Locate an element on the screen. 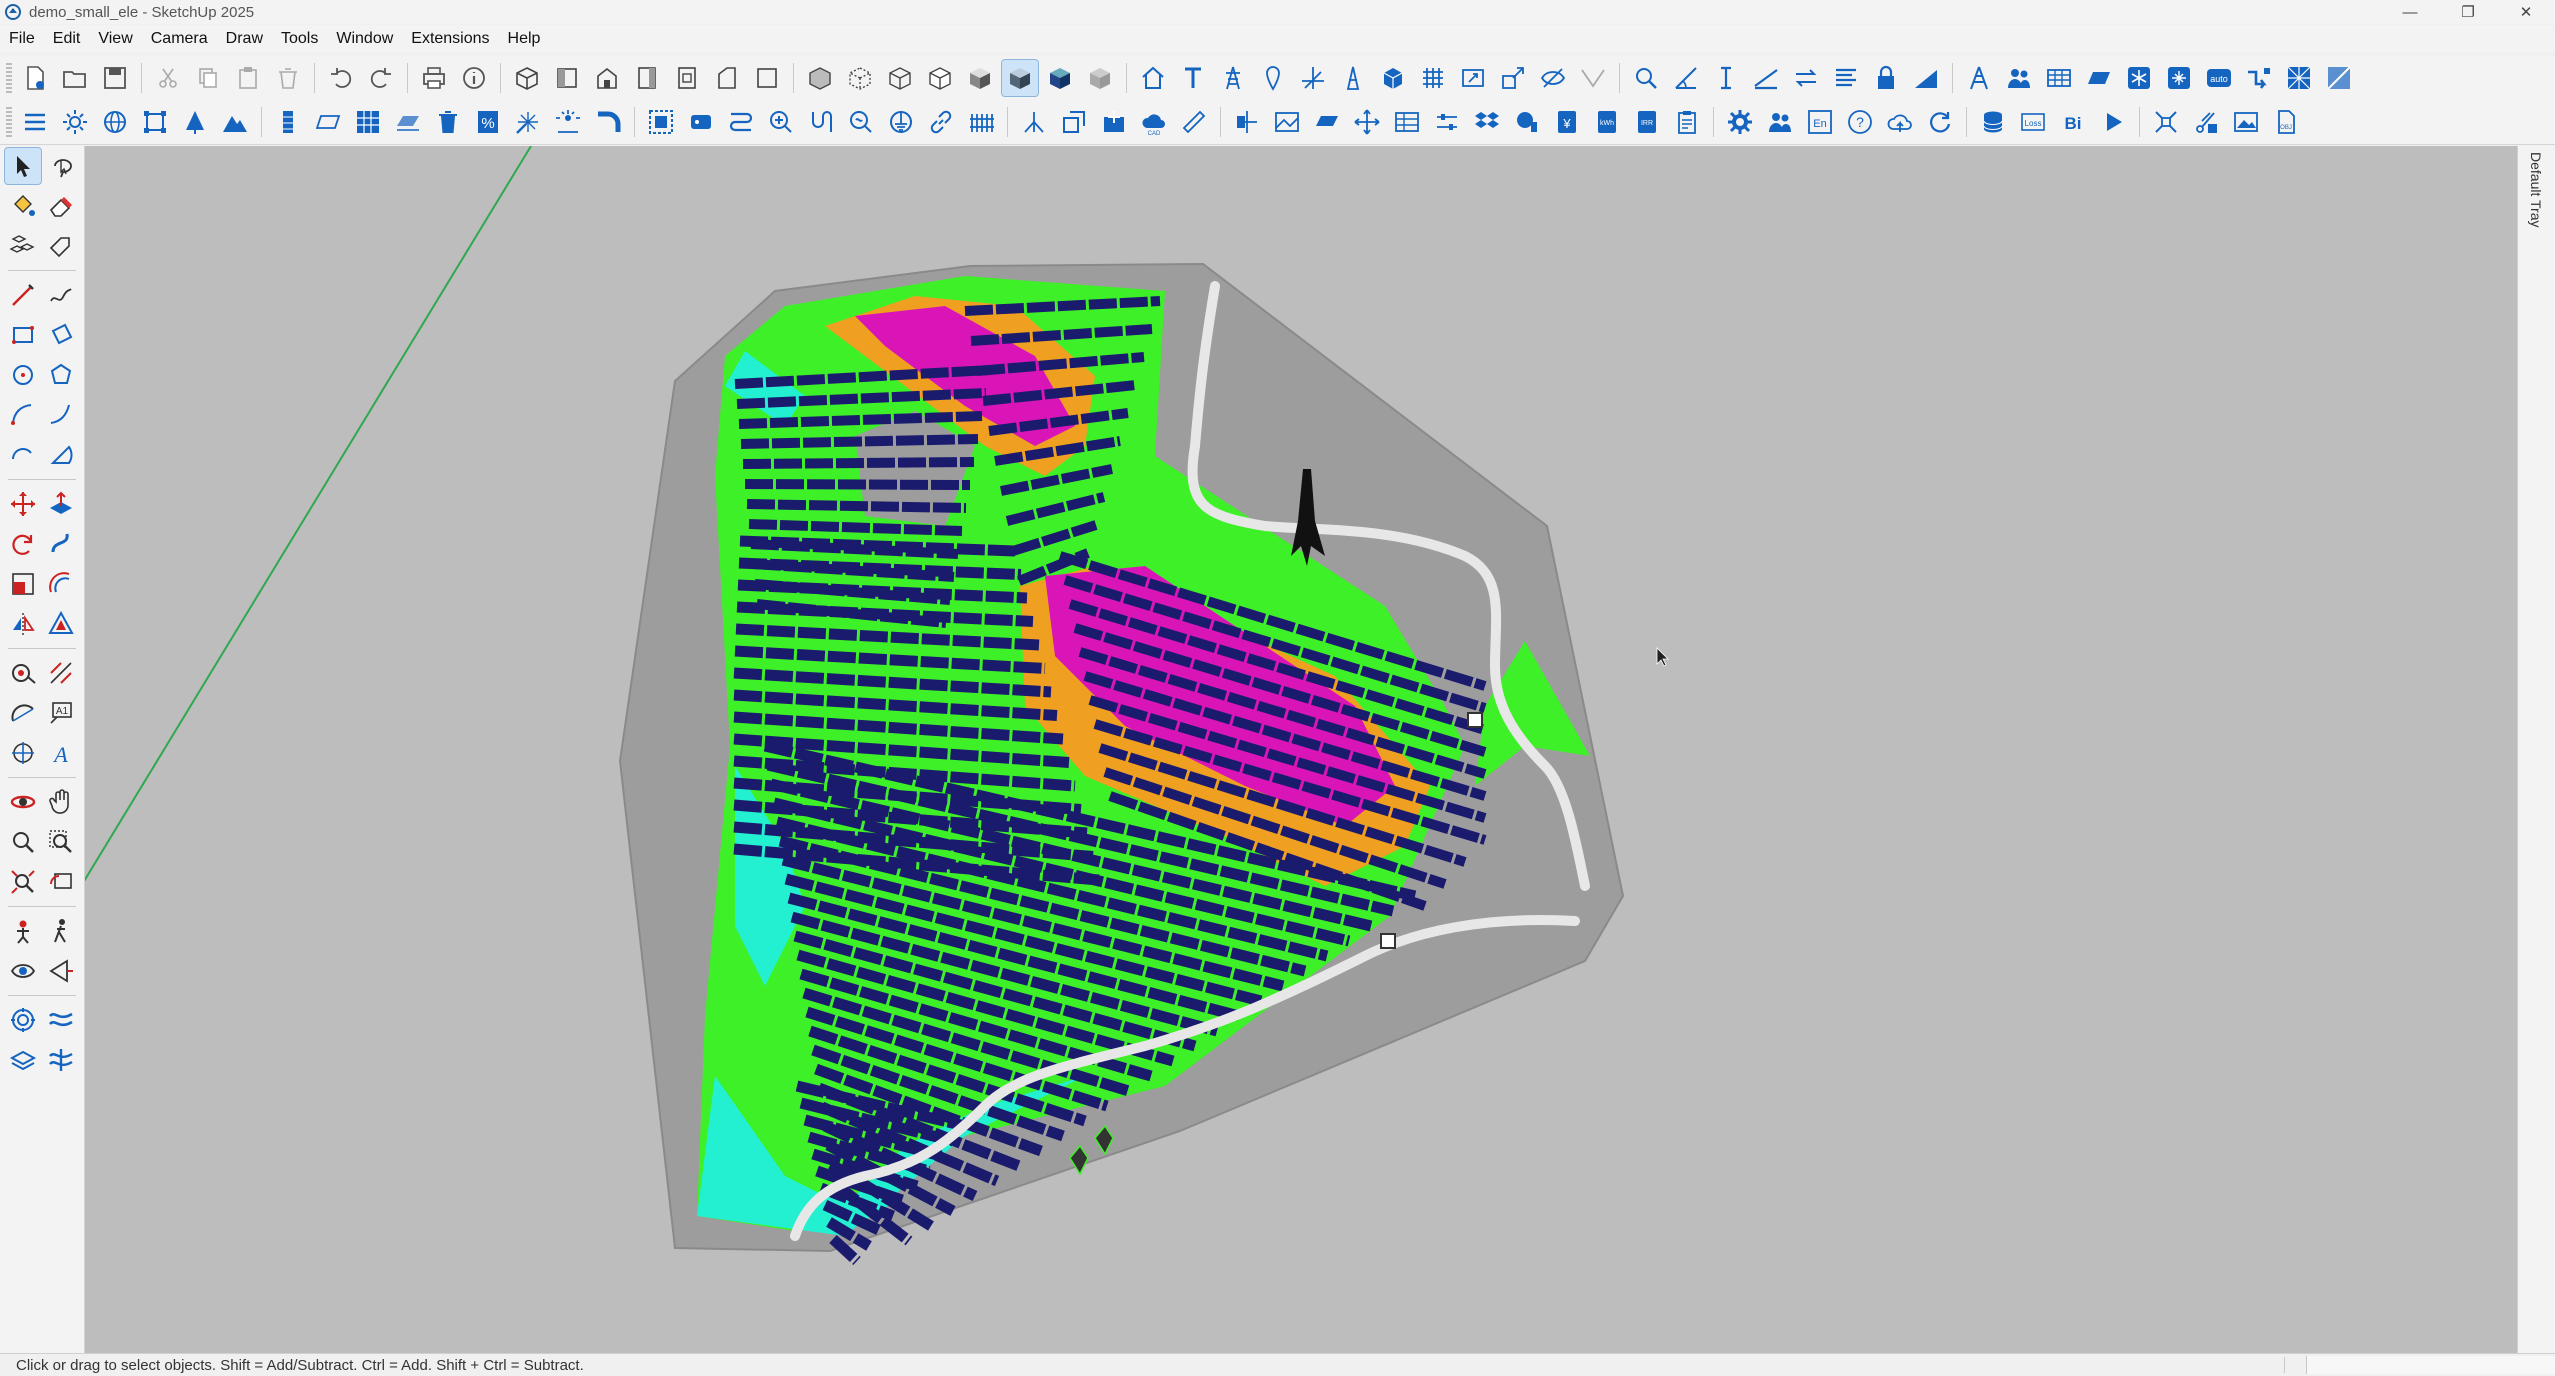 The image size is (2555, 1376). close-button: ✕ is located at coordinates (2526, 12).